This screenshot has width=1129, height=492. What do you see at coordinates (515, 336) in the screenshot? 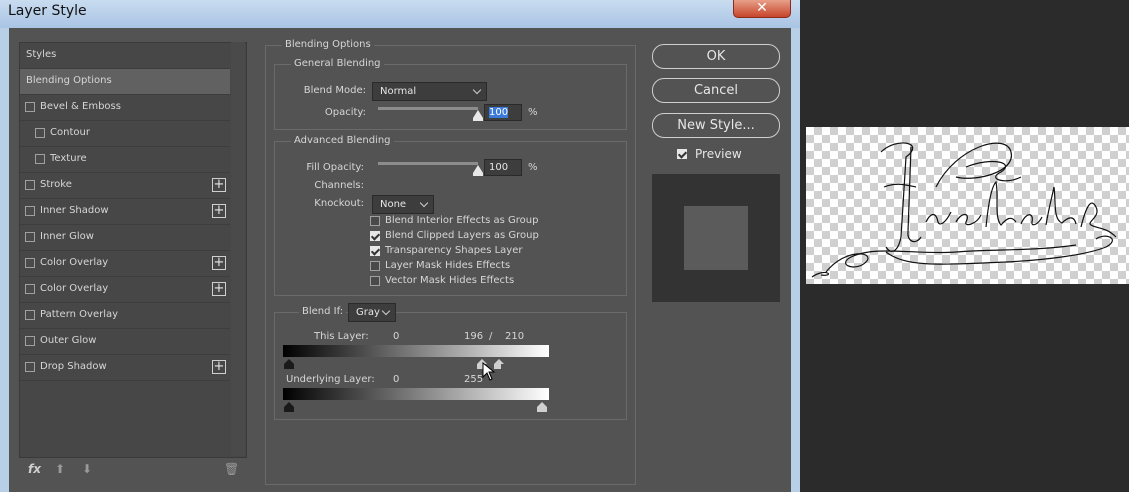
I see `this-layer-high-value-b: 210` at bounding box center [515, 336].